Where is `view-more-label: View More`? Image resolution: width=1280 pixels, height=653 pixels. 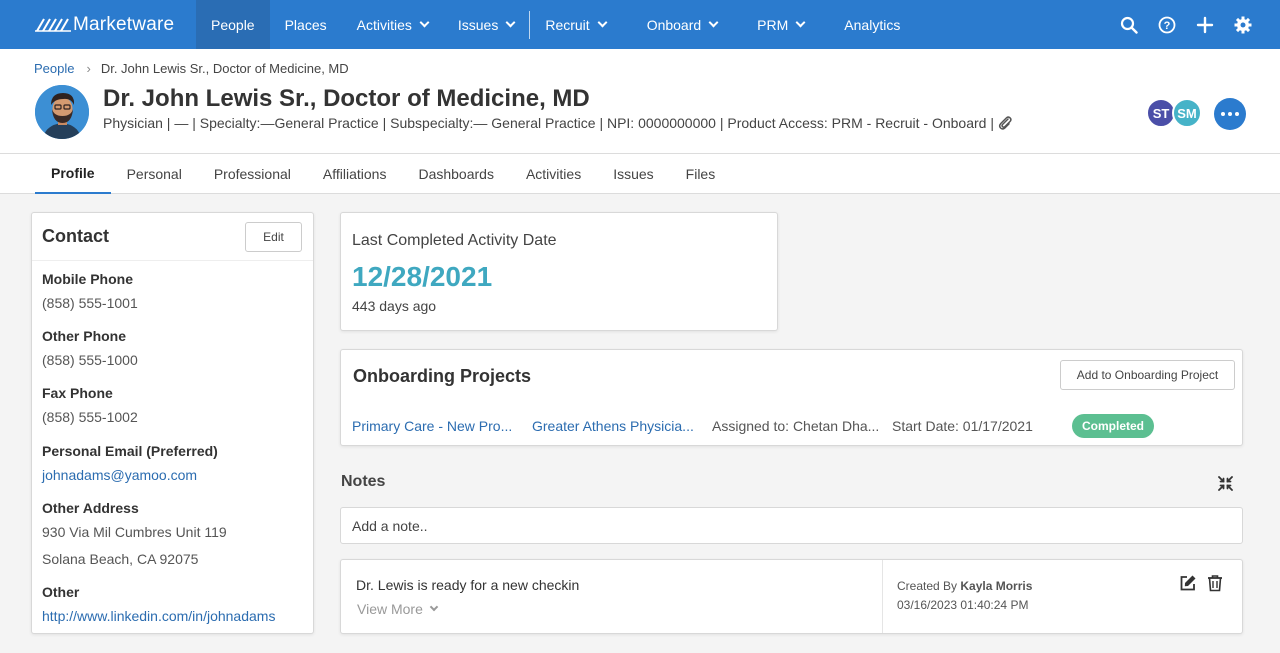
view-more-label: View More is located at coordinates (390, 609).